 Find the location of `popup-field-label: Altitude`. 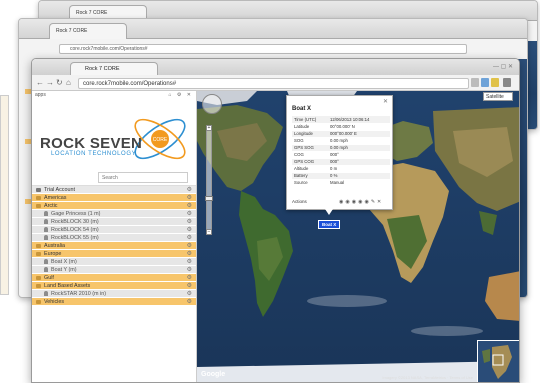

popup-field-label: Altitude is located at coordinates (310, 169).